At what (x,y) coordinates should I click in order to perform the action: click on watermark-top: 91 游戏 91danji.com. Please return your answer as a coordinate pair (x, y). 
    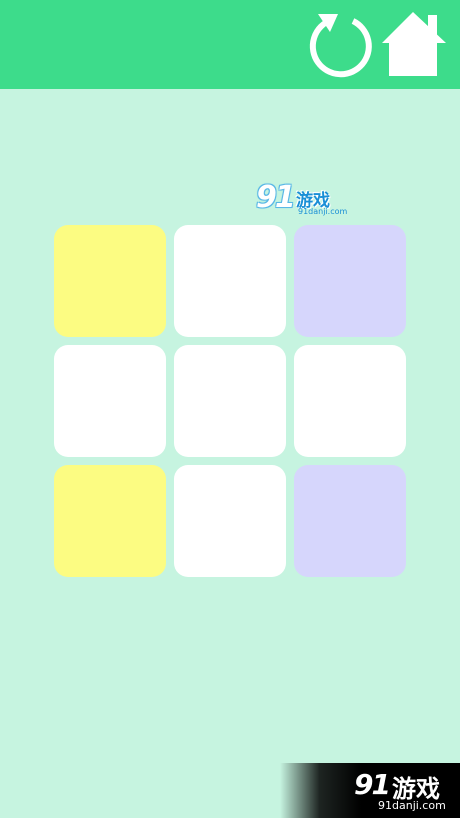
    Looking at the image, I should click on (307, 201).